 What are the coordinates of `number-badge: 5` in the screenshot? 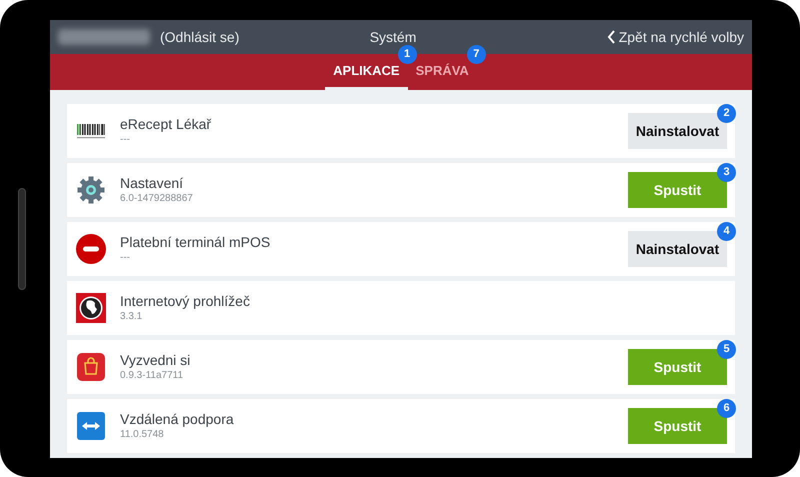 It's located at (726, 349).